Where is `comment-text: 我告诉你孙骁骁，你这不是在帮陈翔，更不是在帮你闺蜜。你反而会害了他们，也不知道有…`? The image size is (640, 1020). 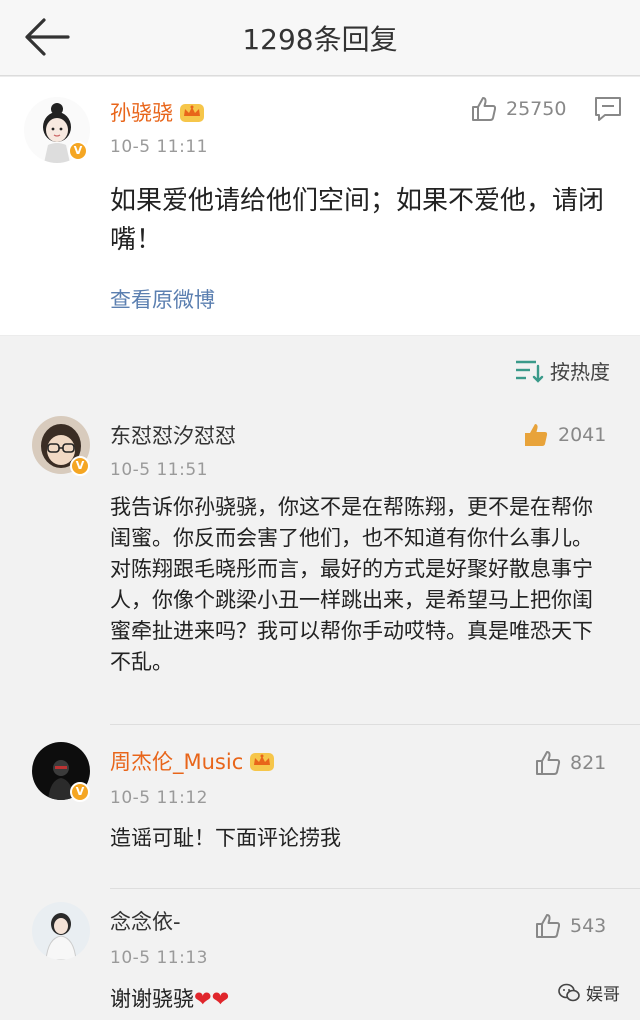 comment-text: 我告诉你孙骁骁，你这不是在帮陈翔，更不是在帮你闺蜜。你反而会害了他们，也不知道有… is located at coordinates (351, 584).